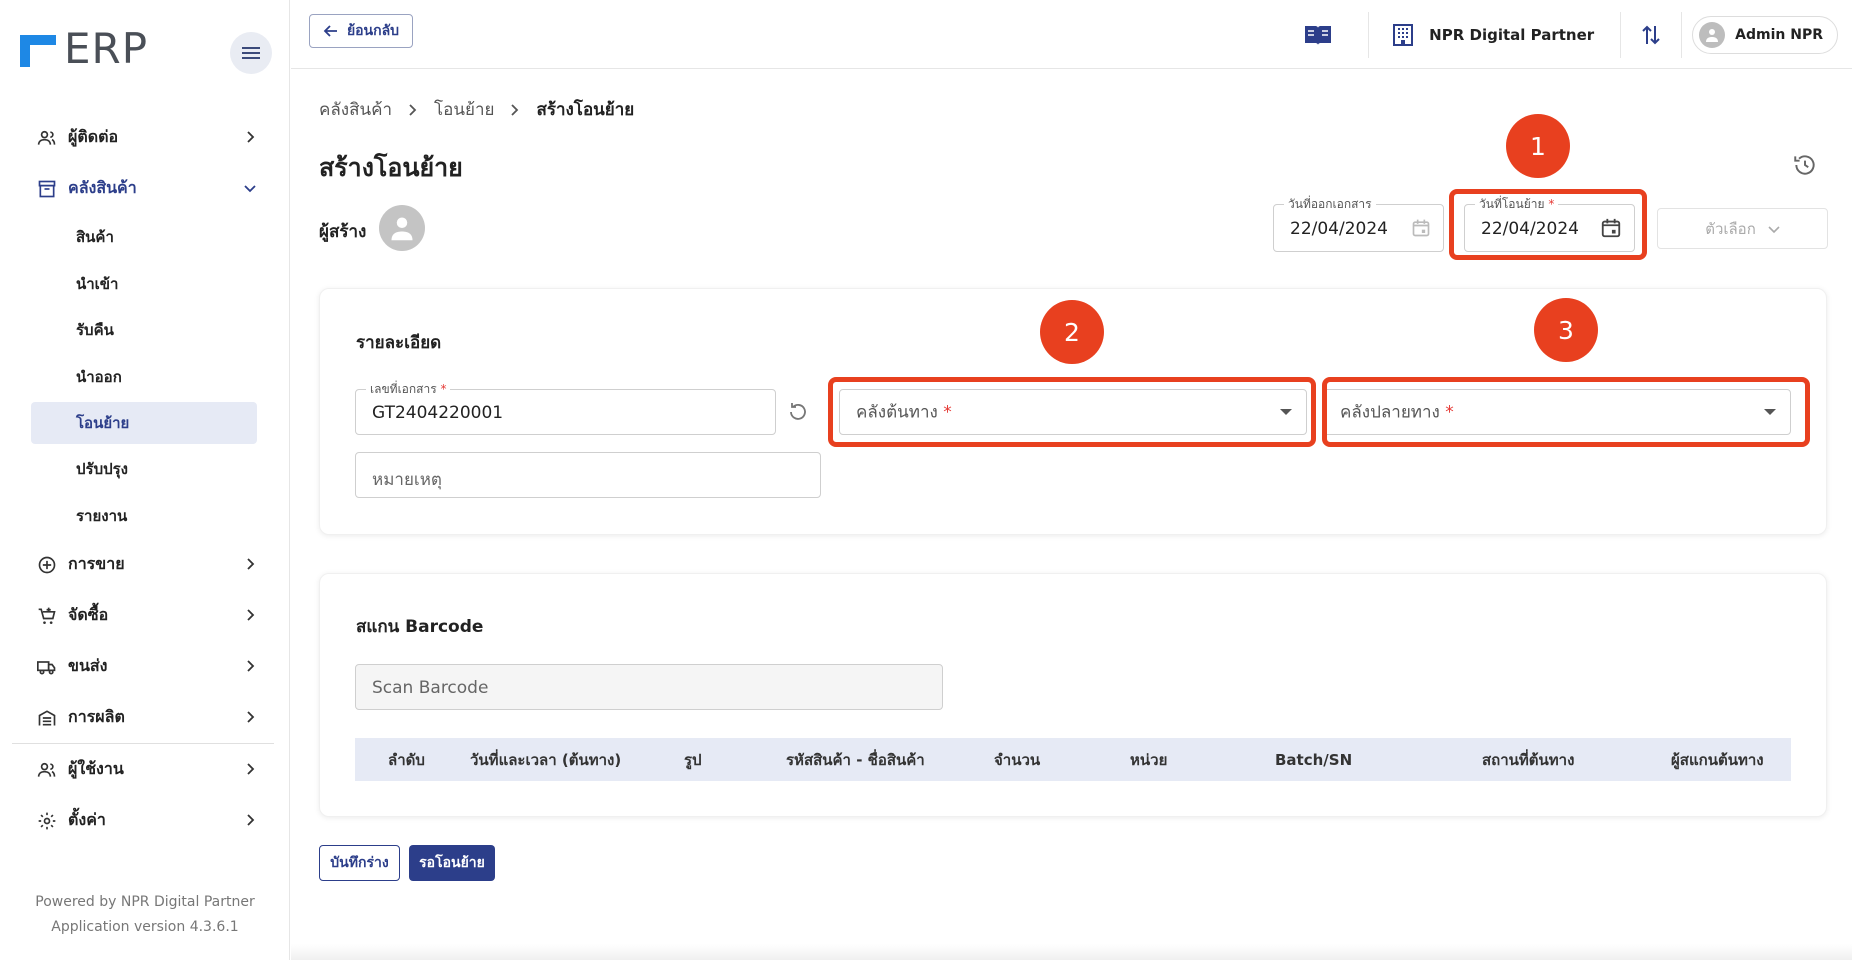 The image size is (1852, 960). What do you see at coordinates (106, 48) in the screenshot?
I see `logo-text: ERP` at bounding box center [106, 48].